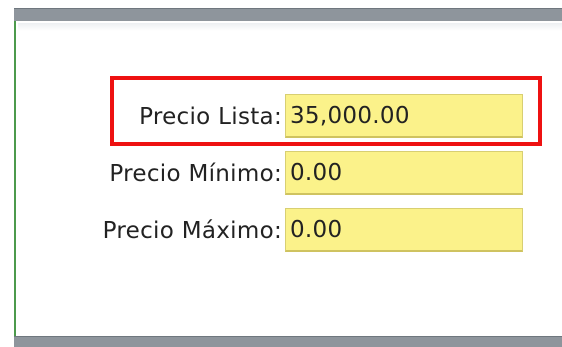 The width and height of the screenshot is (562, 347). Describe the element at coordinates (290, 27) in the screenshot. I see `panel-inner-shadow` at that location.